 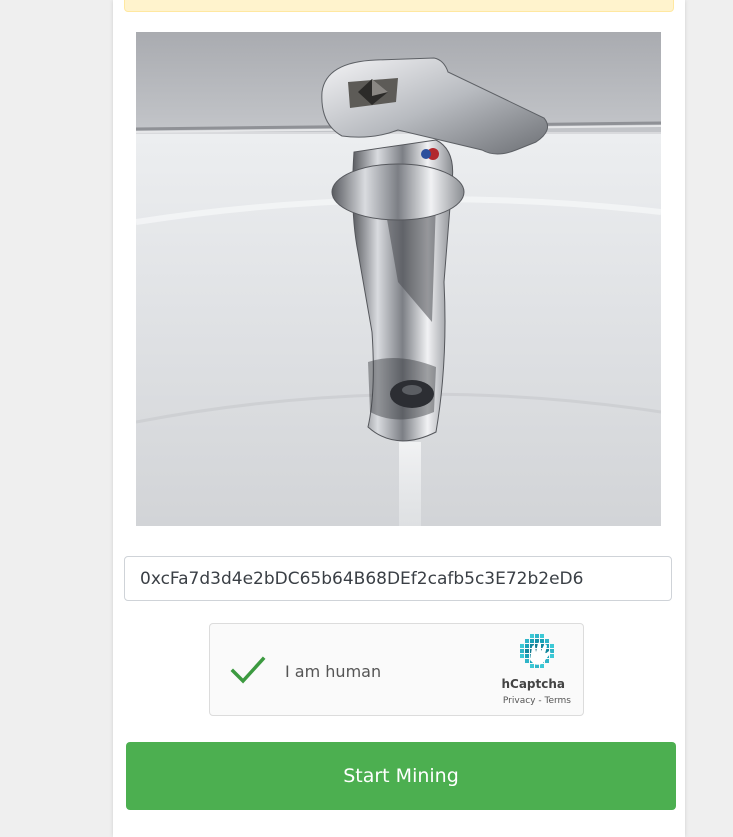 I want to click on start-mining-button: Start Mining, so click(x=401, y=776).